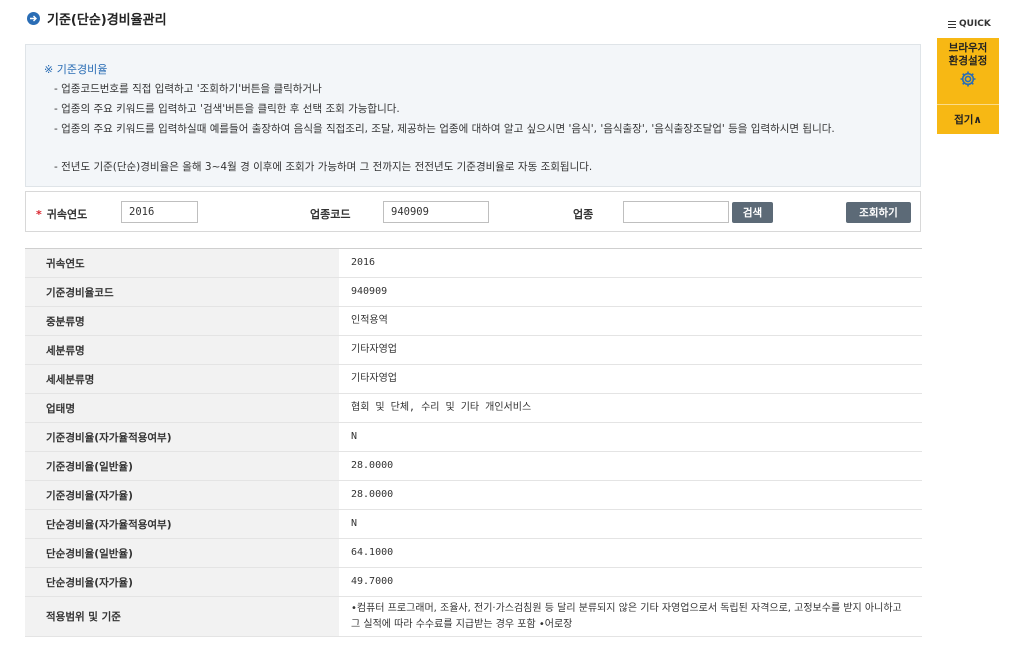  I want to click on industry-input, so click(676, 212).